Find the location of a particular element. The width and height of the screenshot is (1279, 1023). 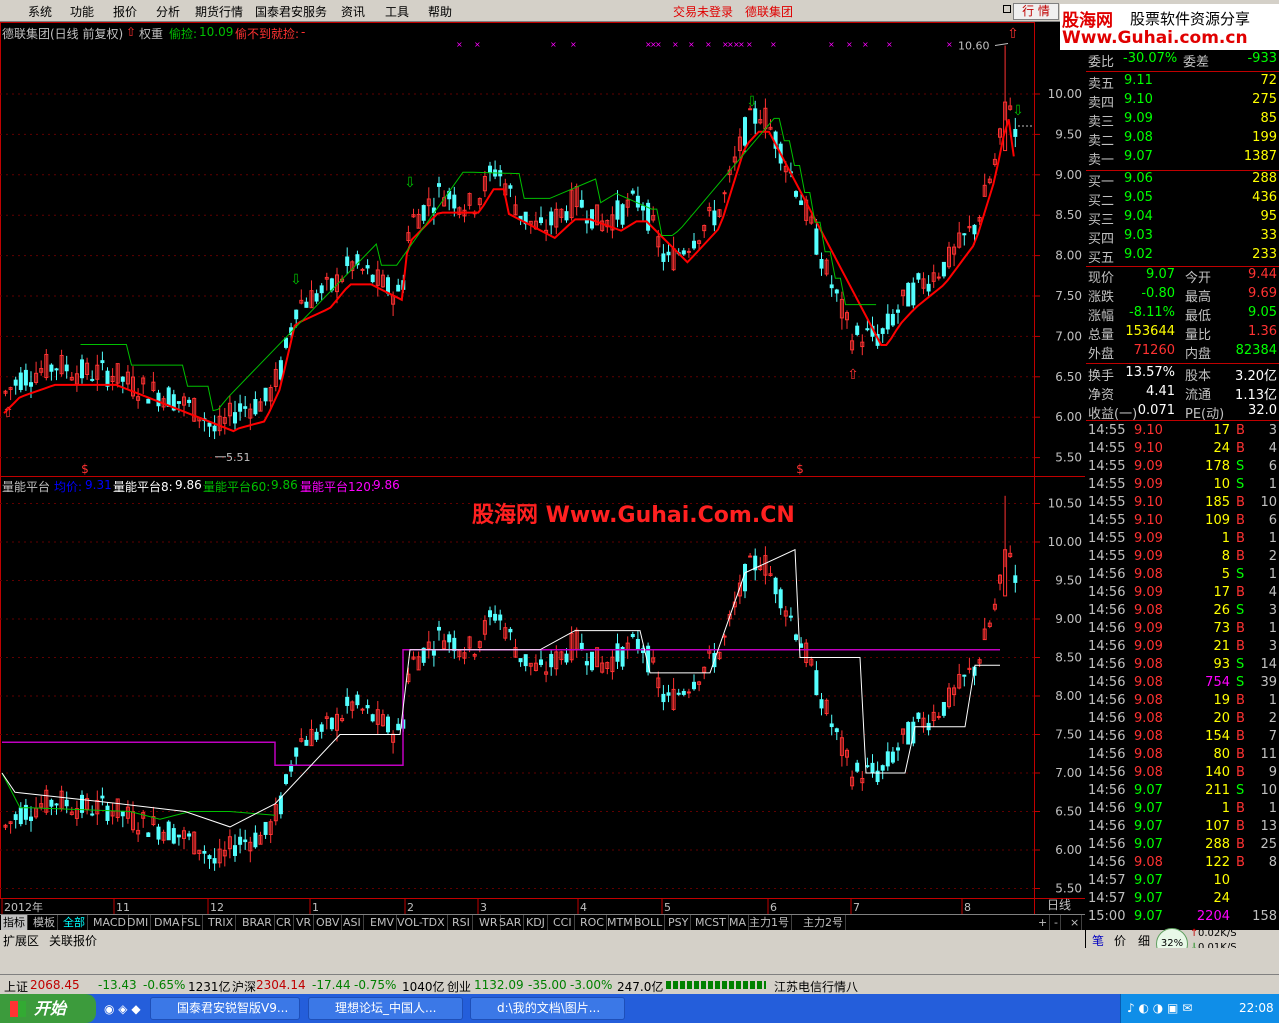

indicator-tab: 主力1号 is located at coordinates (769, 923).